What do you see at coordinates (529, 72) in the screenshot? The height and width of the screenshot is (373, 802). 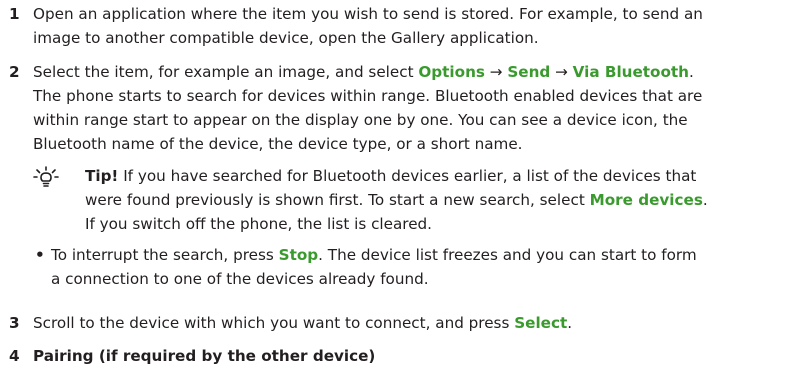 I see `send-label: Send` at bounding box center [529, 72].